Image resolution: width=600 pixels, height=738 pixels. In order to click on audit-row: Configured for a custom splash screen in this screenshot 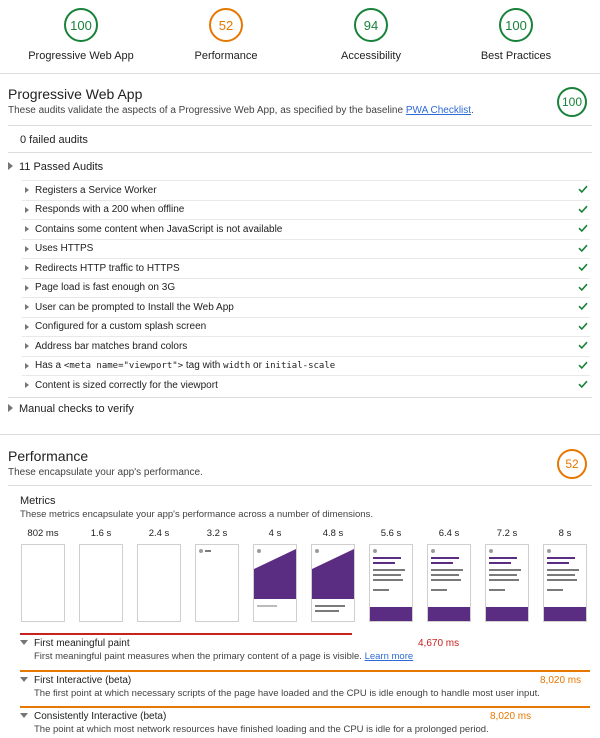, I will do `click(306, 326)`.